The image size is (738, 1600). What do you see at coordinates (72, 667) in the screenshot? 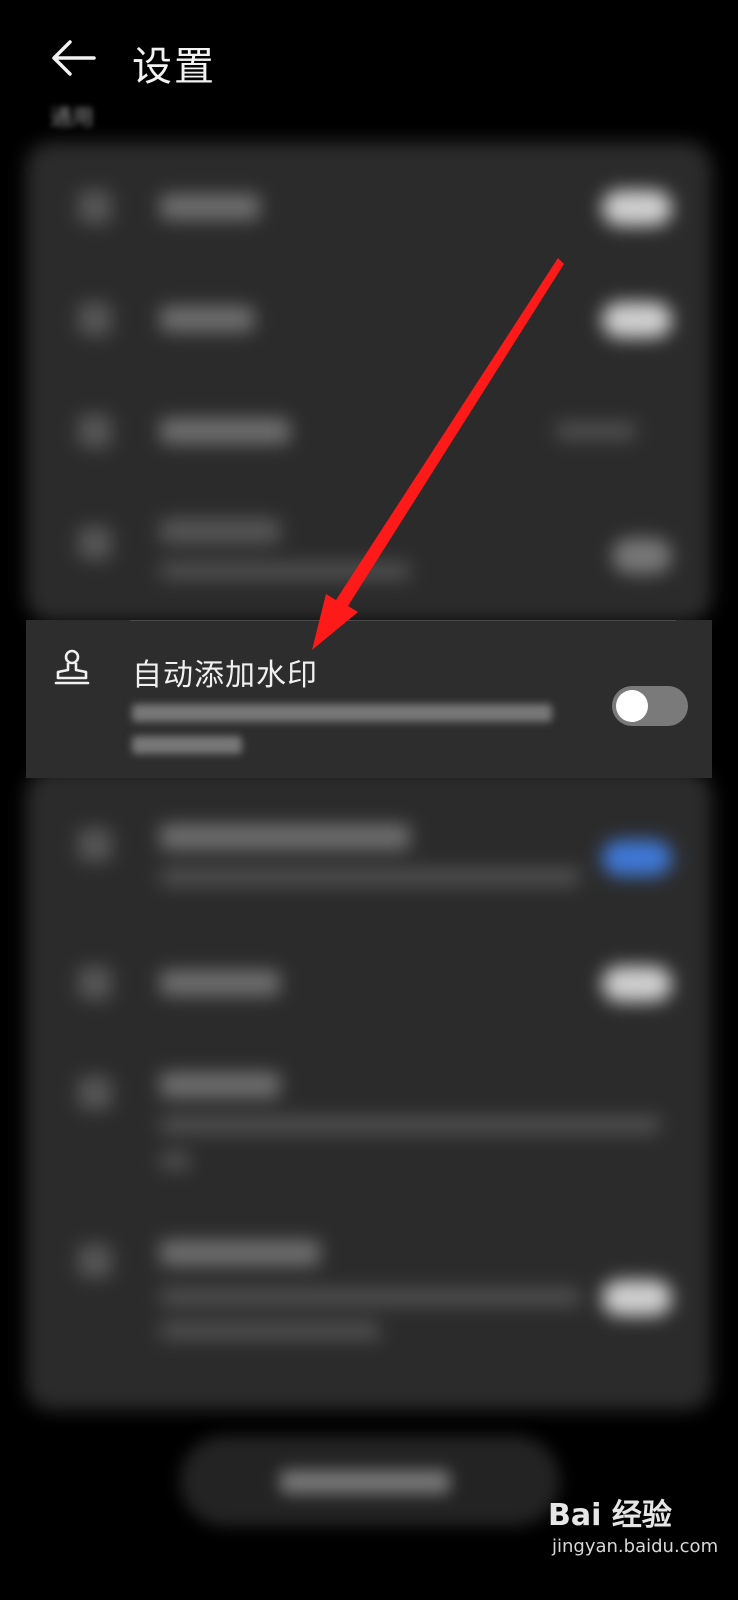
I see `stamp-icon` at bounding box center [72, 667].